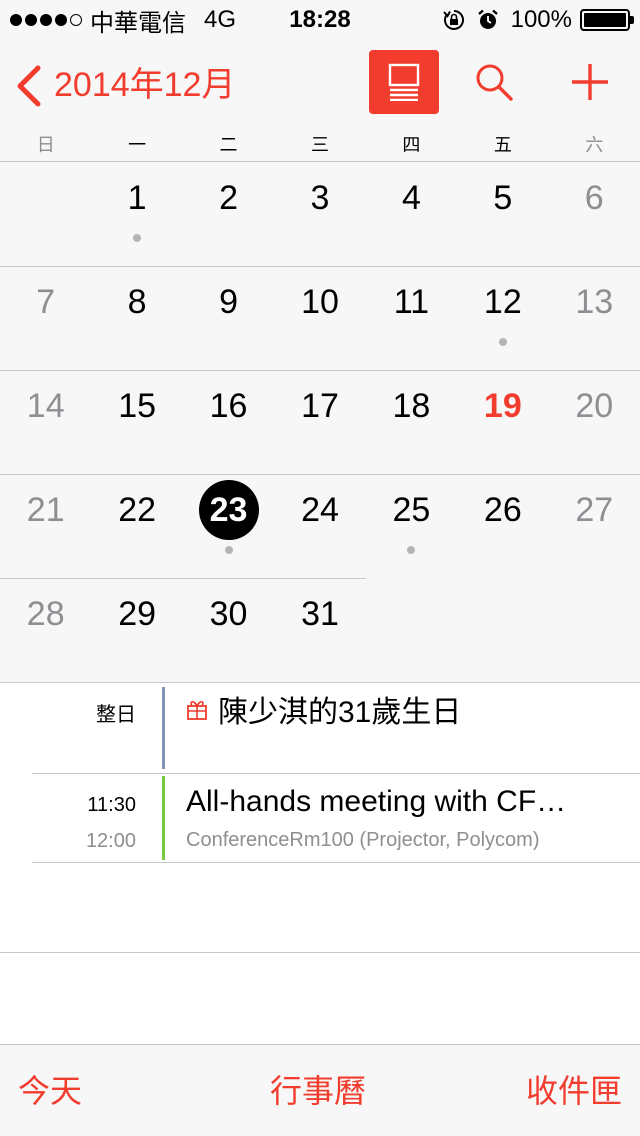 The width and height of the screenshot is (640, 1136). I want to click on day-number: 23, so click(228, 510).